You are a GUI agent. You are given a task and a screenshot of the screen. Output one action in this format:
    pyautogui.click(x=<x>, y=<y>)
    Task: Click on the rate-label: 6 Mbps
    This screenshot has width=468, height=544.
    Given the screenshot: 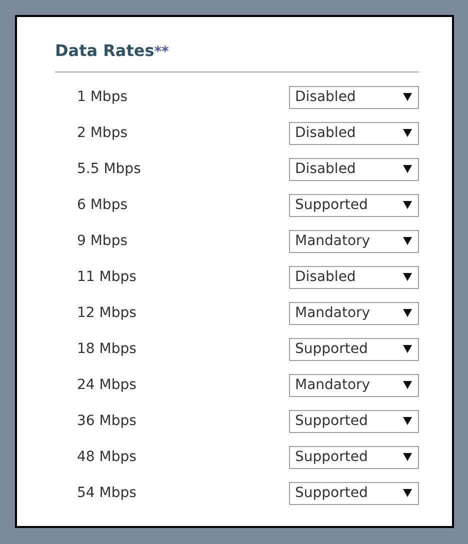 What is the action you would take?
    pyautogui.click(x=102, y=205)
    